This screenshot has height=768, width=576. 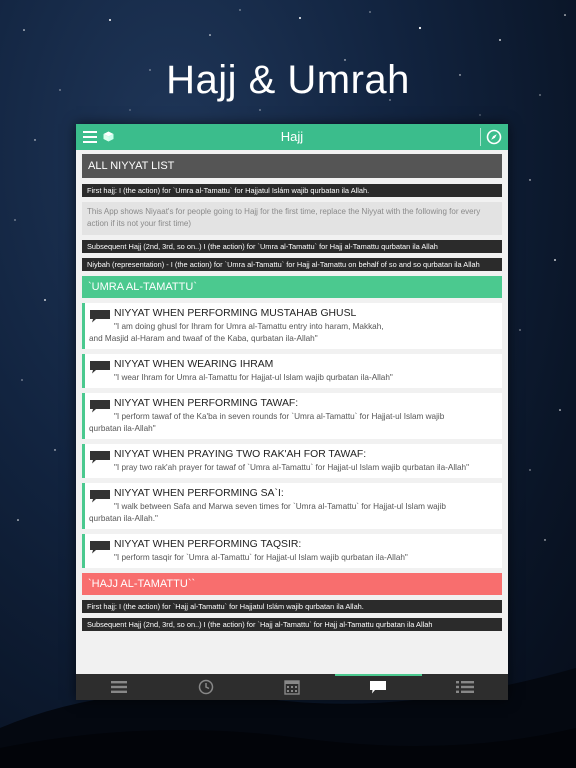 I want to click on section-header-all-niyyat: ALL NIYYAT LIST, so click(x=292, y=166).